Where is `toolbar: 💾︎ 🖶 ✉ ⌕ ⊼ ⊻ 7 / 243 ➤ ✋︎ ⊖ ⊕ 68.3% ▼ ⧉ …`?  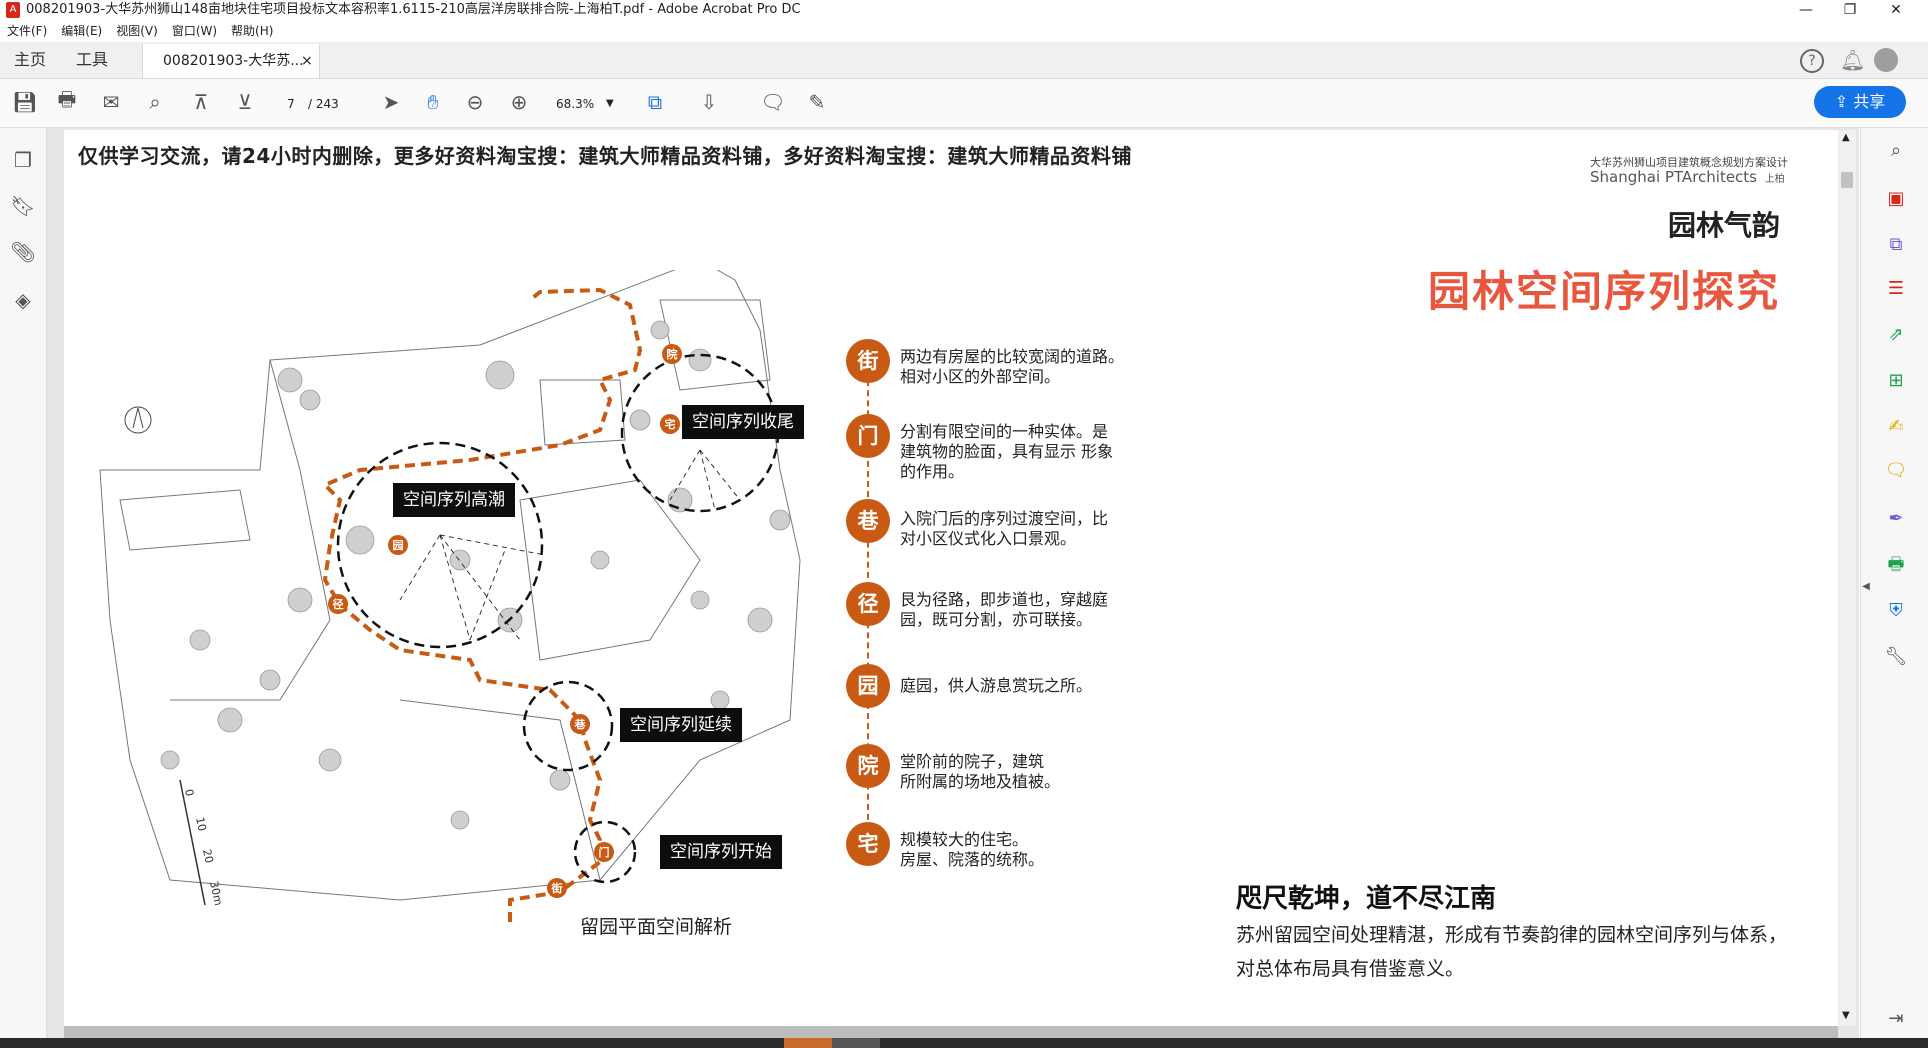 toolbar: 💾︎ 🖶 ✉ ⌕ ⊼ ⊻ 7 / 243 ➤ ✋︎ ⊖ ⊕ 68.3% ▼ ⧉ … is located at coordinates (964, 103).